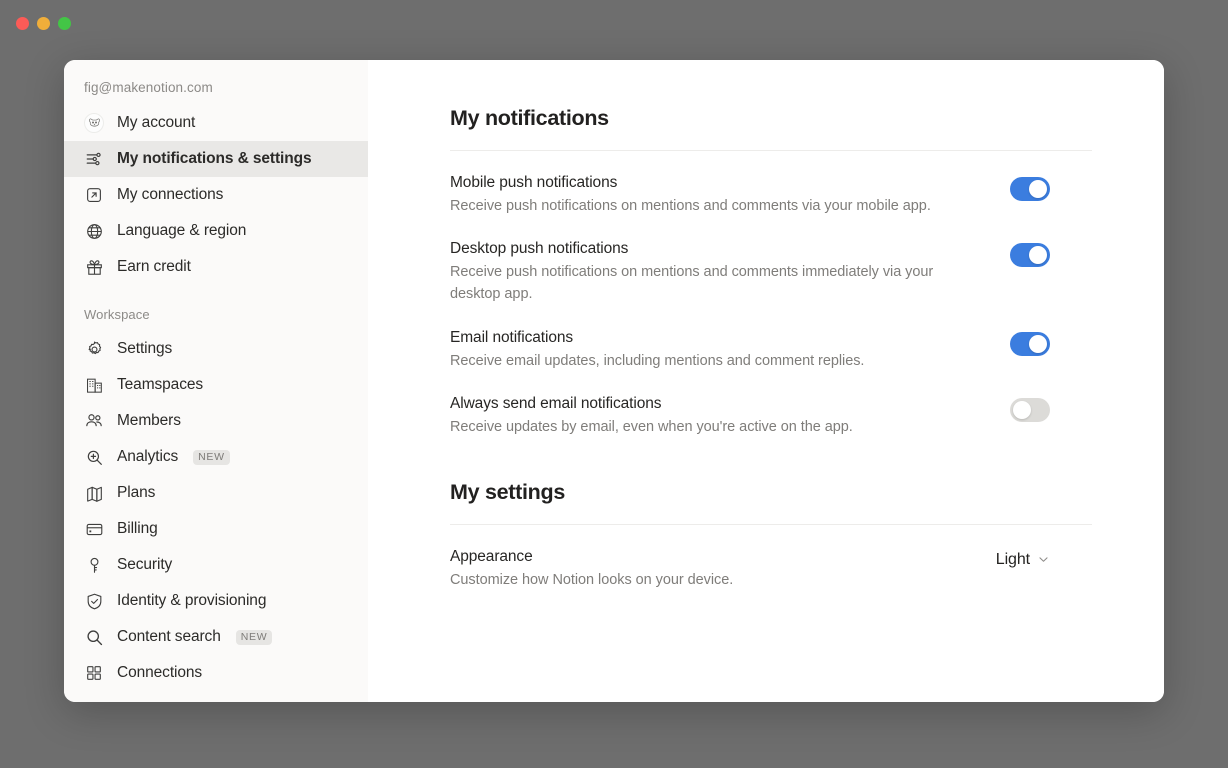 This screenshot has height=768, width=1228. I want to click on sidebar-item-my-connections: My connections, so click(216, 195).